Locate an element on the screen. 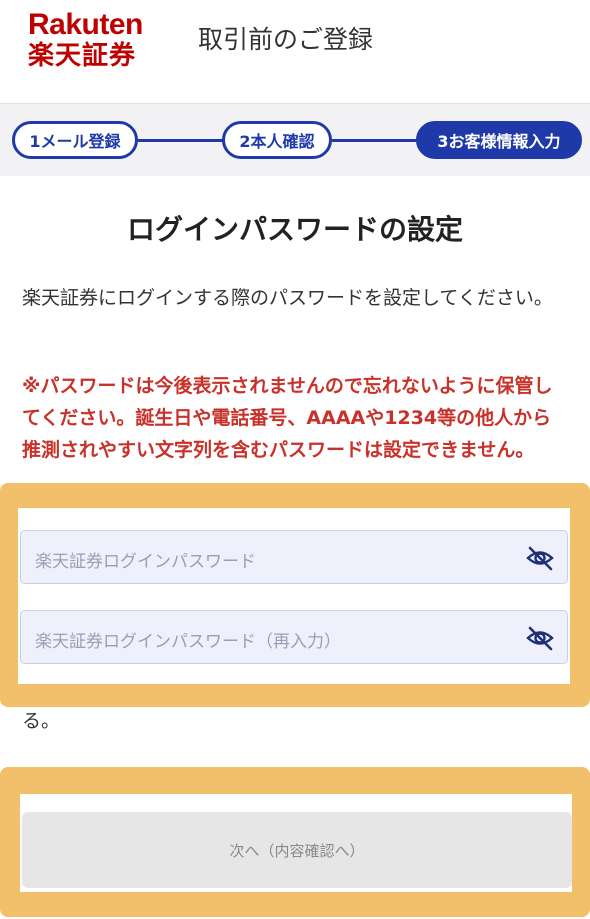  description-text: 楽天証券にログインする際のパスワードを設定してください。 is located at coordinates (287, 298).